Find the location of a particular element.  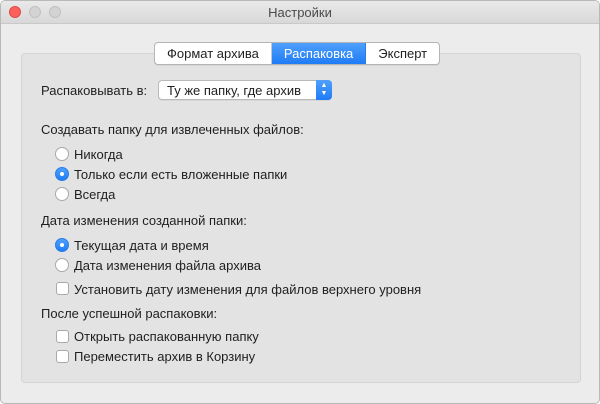

radio-create-folder-if-nested is located at coordinates (62, 174).